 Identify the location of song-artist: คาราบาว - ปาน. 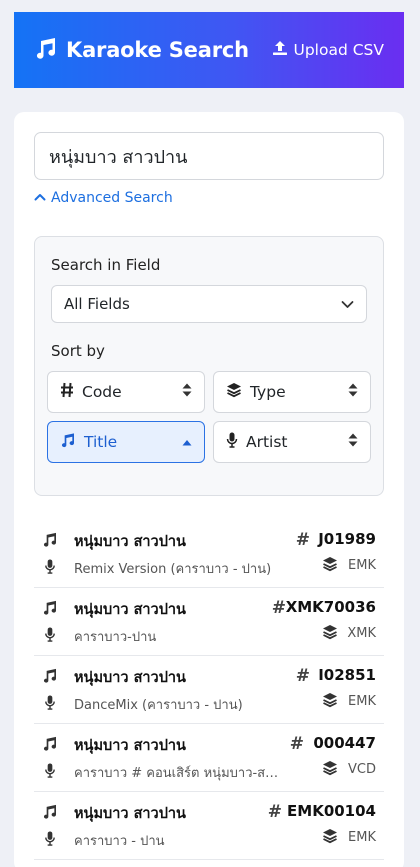
(119, 841).